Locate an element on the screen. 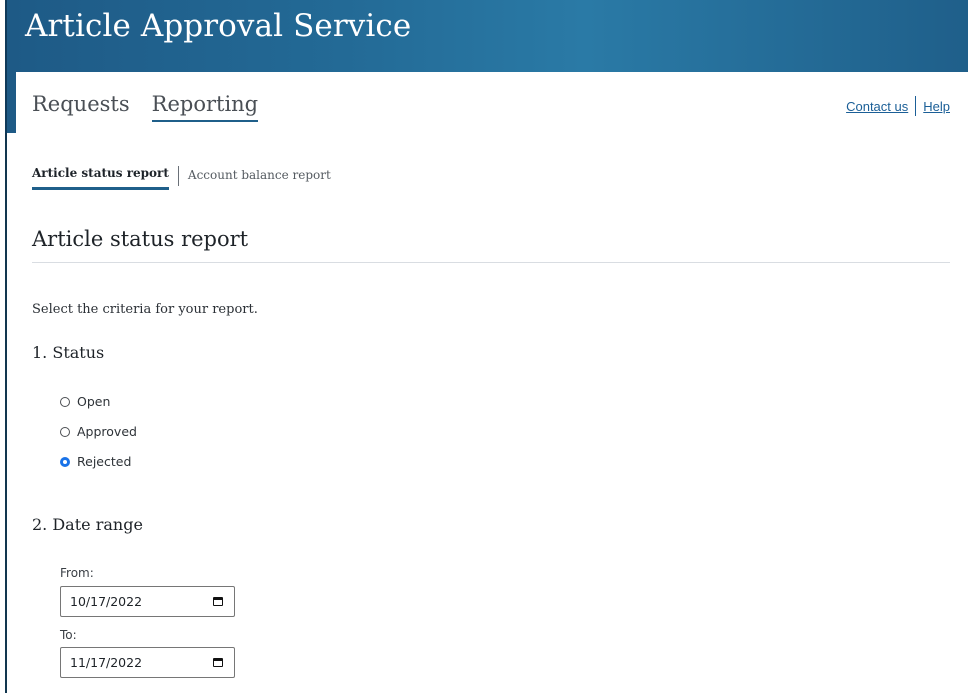 This screenshot has width=968, height=693. to-date-value: 11/17/2022 is located at coordinates (106, 662).